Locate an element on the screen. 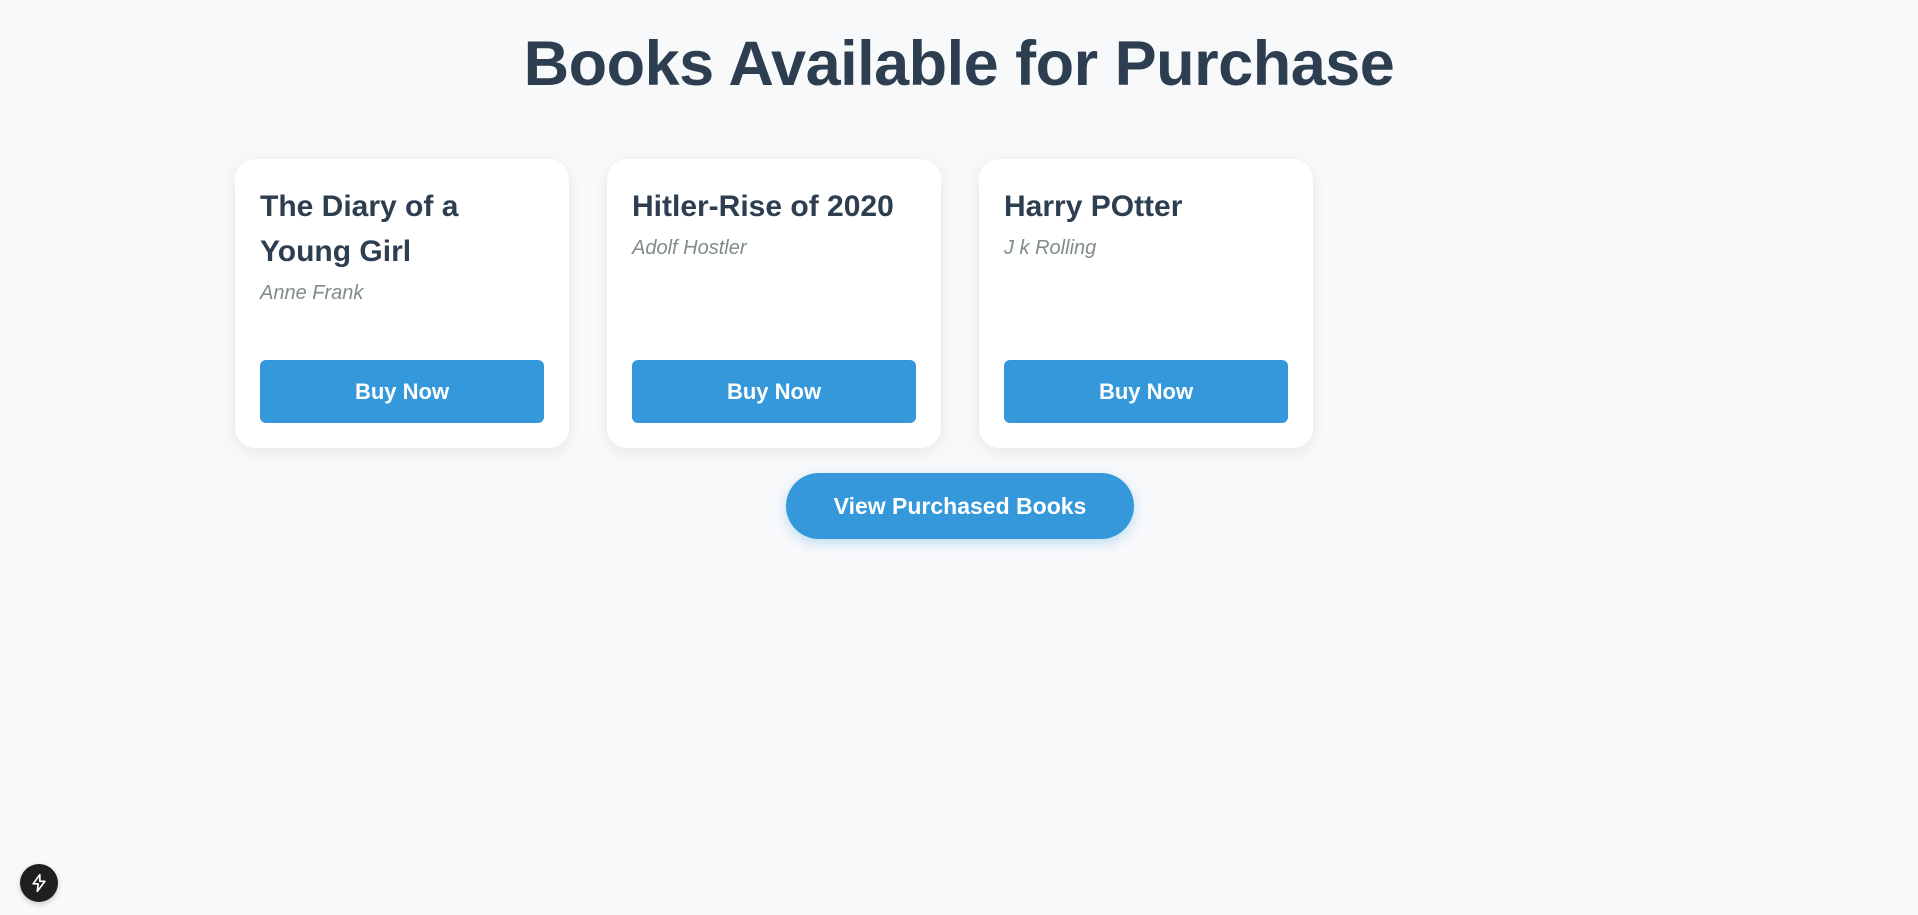 The image size is (1918, 915). lightning-icon is located at coordinates (39, 883).